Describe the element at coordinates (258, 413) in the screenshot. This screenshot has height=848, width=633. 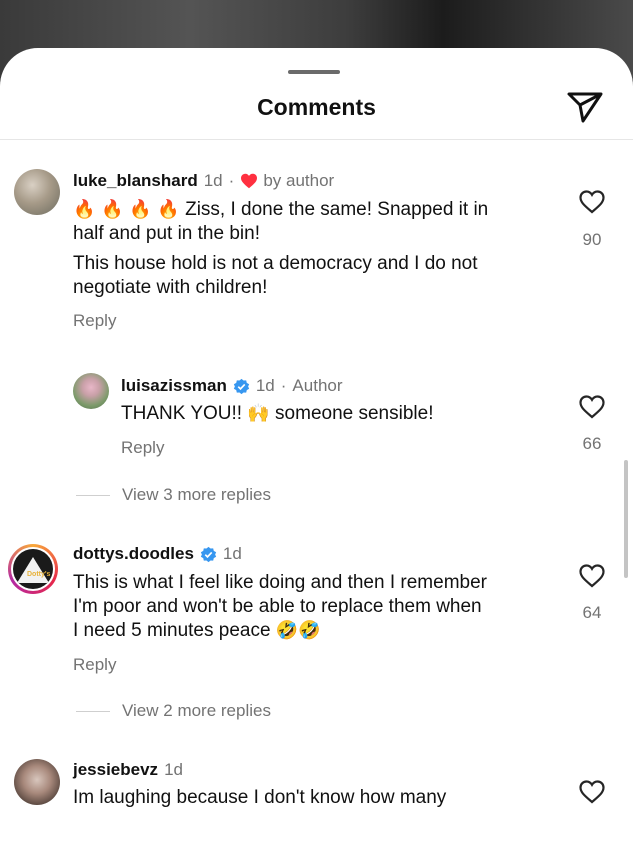
I see `raised-hands-emoji: 🙌` at that location.